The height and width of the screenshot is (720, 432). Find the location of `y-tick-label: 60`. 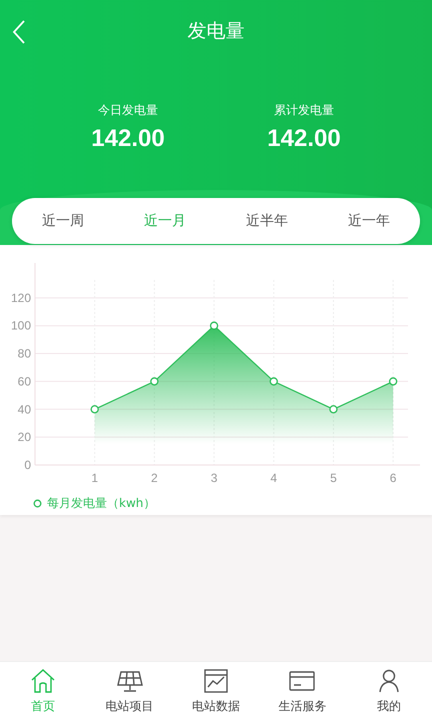

y-tick-label: 60 is located at coordinates (24, 381).